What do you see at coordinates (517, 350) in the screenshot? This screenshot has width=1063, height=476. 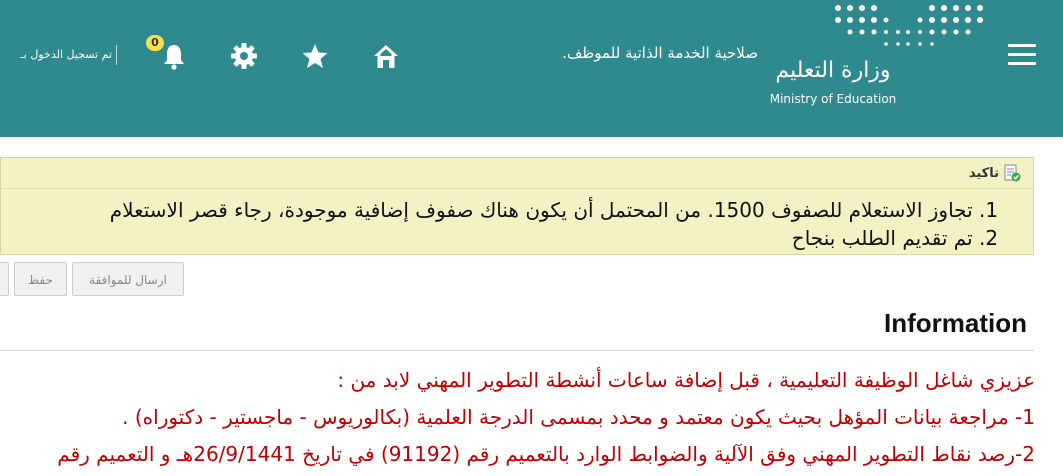 I see `information-divider` at bounding box center [517, 350].